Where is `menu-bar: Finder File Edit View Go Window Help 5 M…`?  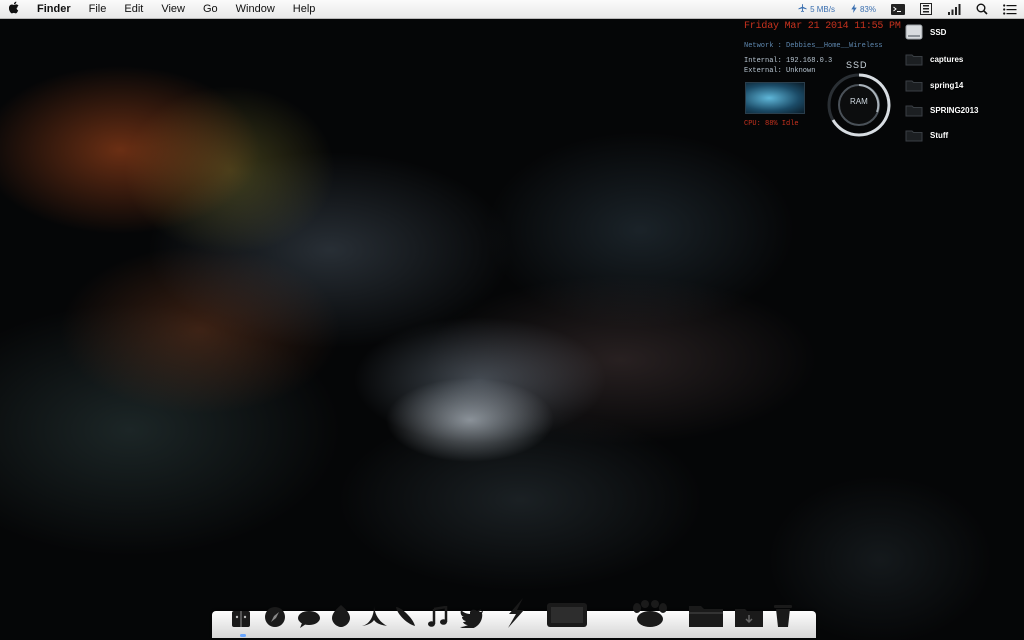 menu-bar: Finder File Edit View Go Window Help 5 M… is located at coordinates (512, 9).